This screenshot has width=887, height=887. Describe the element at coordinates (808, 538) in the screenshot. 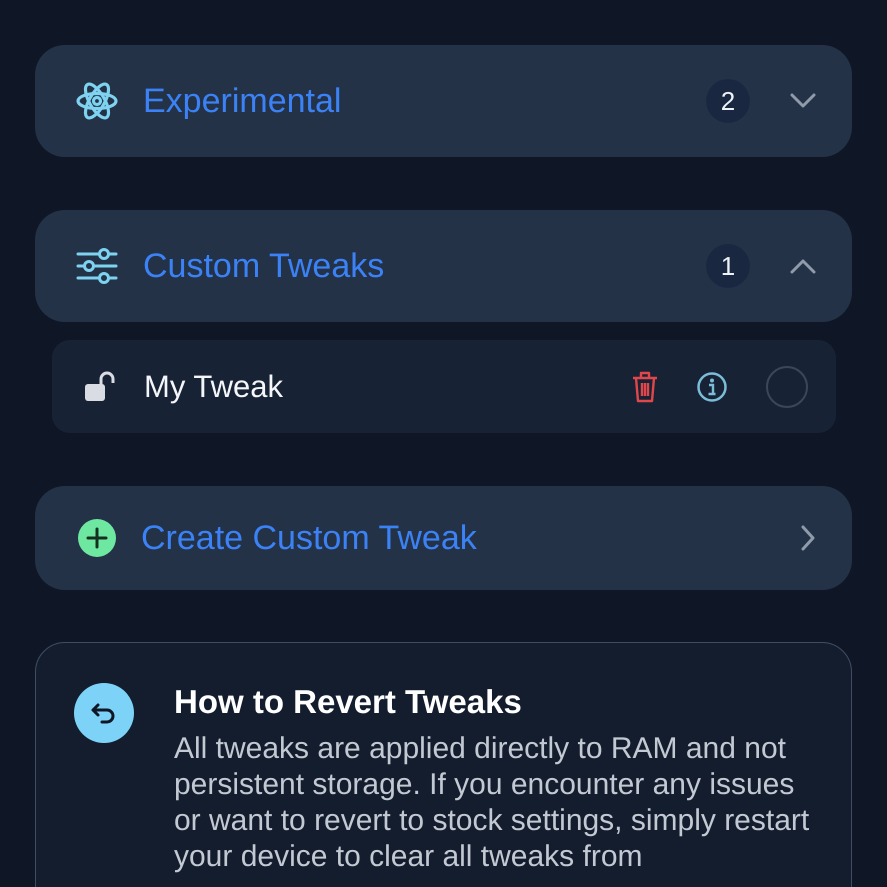

I see `chevron-right-icon` at that location.